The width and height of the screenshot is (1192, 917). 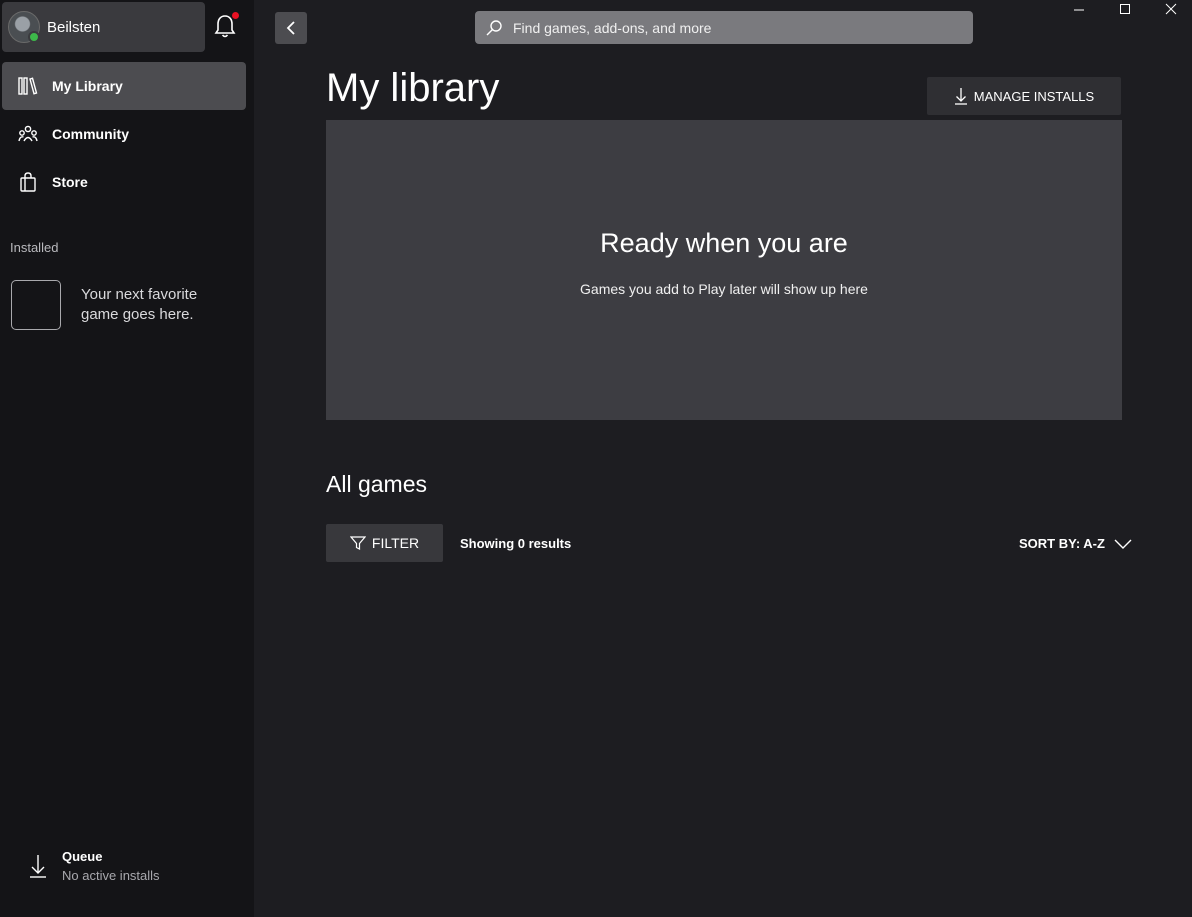 I want to click on store-icon, so click(x=28, y=182).